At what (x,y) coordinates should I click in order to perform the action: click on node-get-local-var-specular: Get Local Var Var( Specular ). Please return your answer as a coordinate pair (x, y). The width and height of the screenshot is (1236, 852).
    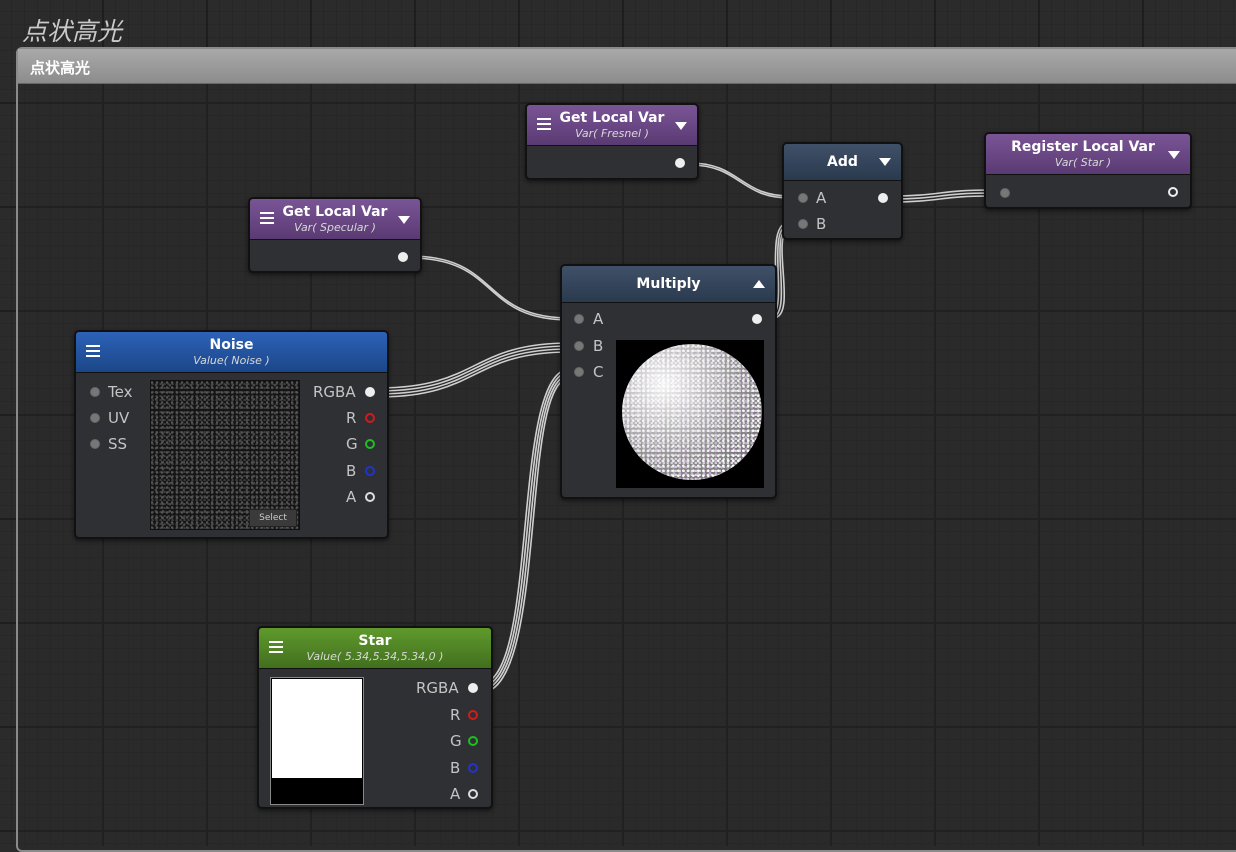
    Looking at the image, I should click on (335, 235).